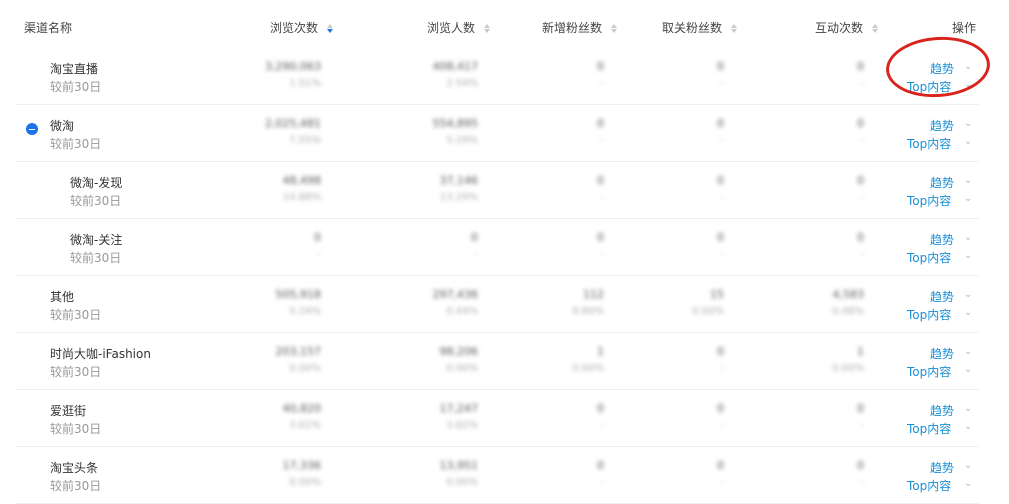  I want to click on channel-name: 爱逛街, so click(68, 411).